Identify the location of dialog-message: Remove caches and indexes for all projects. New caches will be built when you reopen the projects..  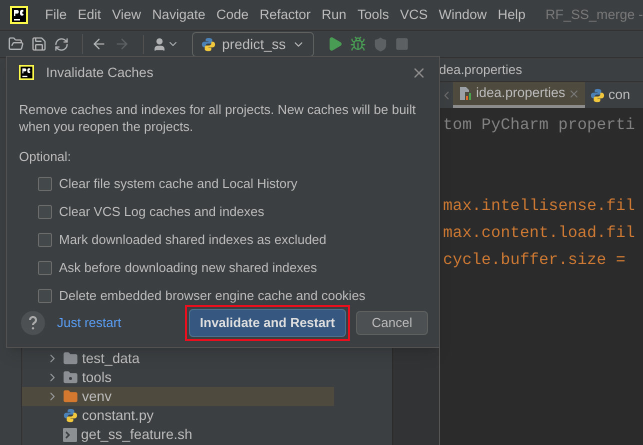
(217, 117).